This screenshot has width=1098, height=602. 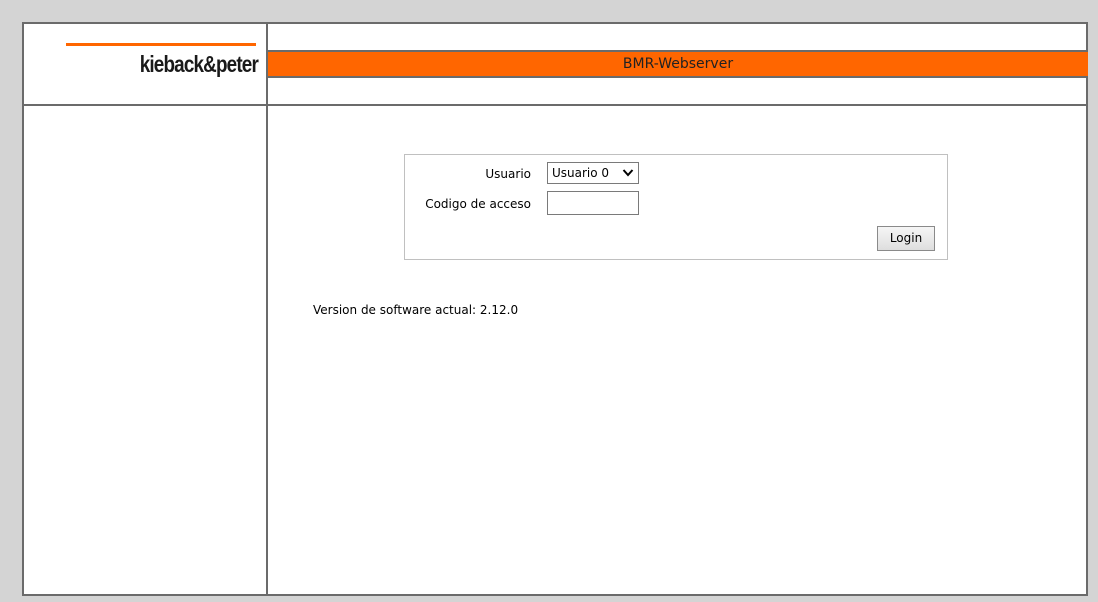 What do you see at coordinates (581, 173) in the screenshot?
I see `user-select-value: Usuario 0` at bounding box center [581, 173].